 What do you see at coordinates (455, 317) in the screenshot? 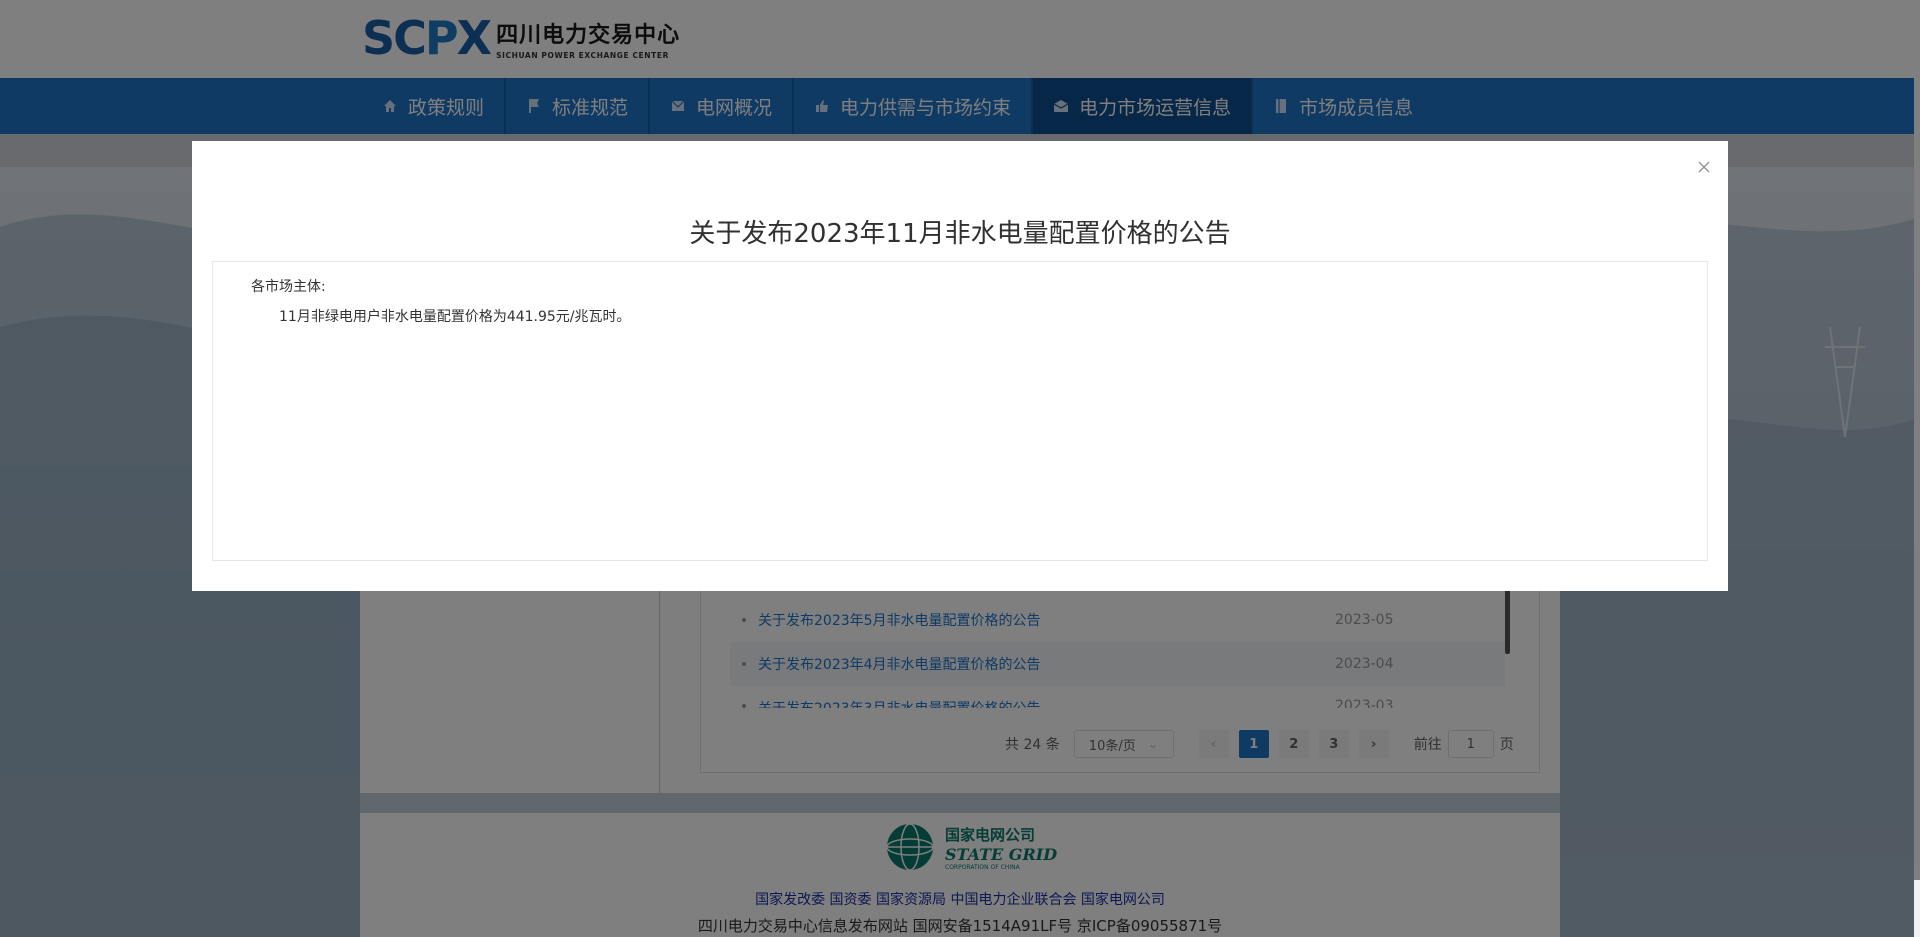
I see `dialog-announcement-text: 11月非绿电用户非水电量配置价格为441.95元/兆瓦时。` at bounding box center [455, 317].